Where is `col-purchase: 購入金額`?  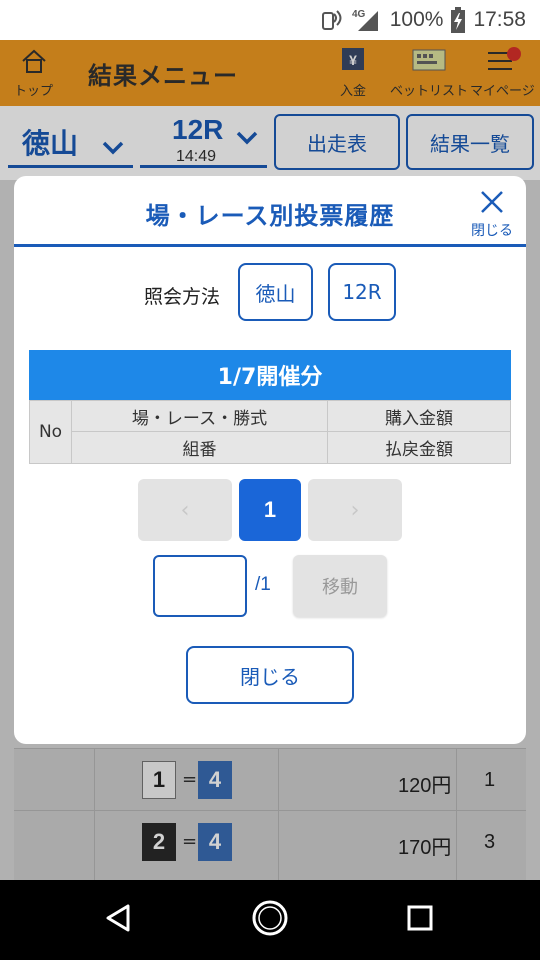
col-purchase: 購入金額 is located at coordinates (419, 416).